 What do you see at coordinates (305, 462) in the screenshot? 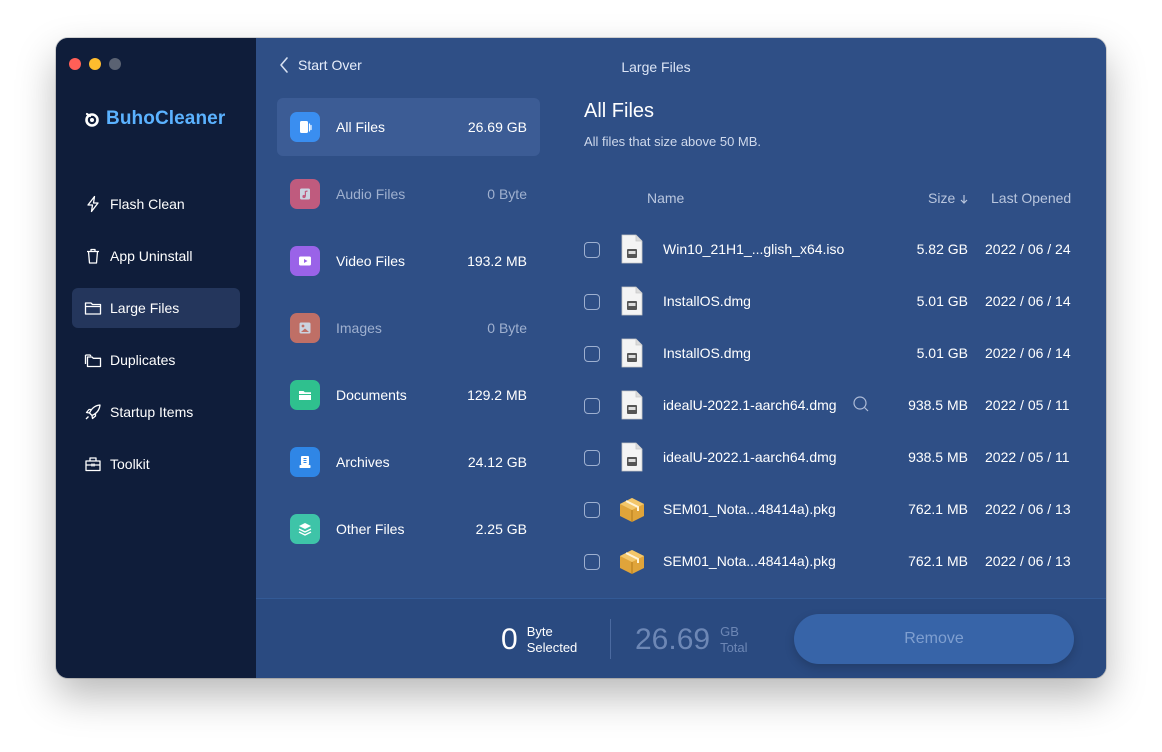
I see `archive-icon` at bounding box center [305, 462].